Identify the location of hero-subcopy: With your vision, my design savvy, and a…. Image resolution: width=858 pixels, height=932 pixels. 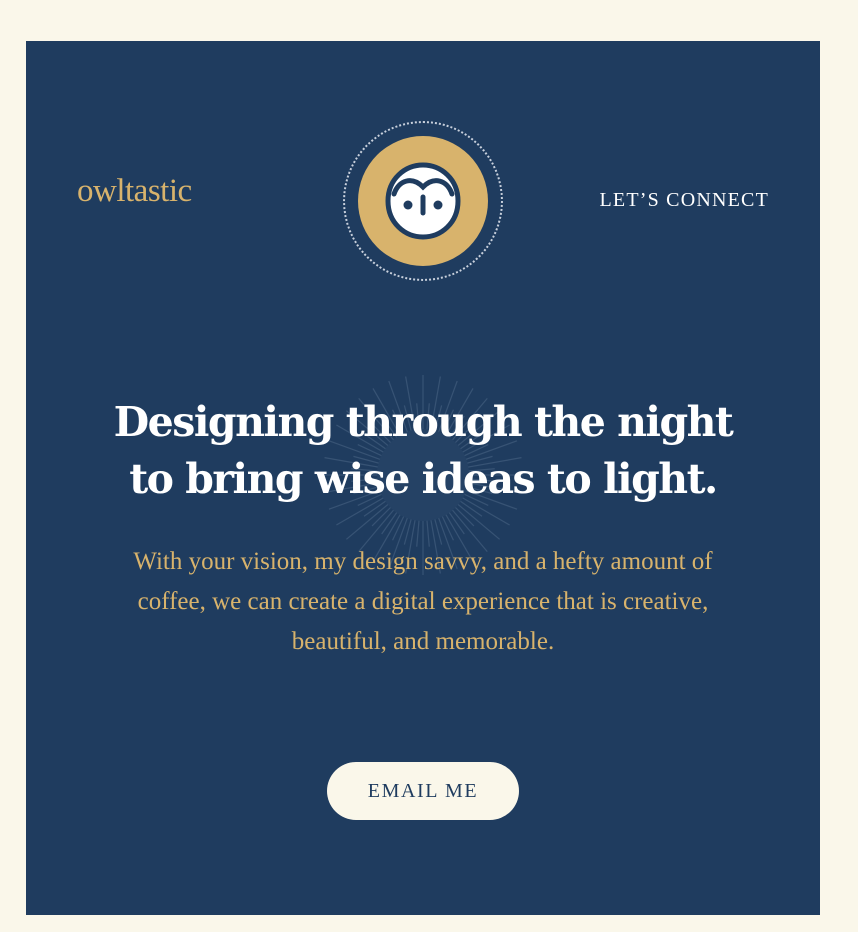
(423, 601).